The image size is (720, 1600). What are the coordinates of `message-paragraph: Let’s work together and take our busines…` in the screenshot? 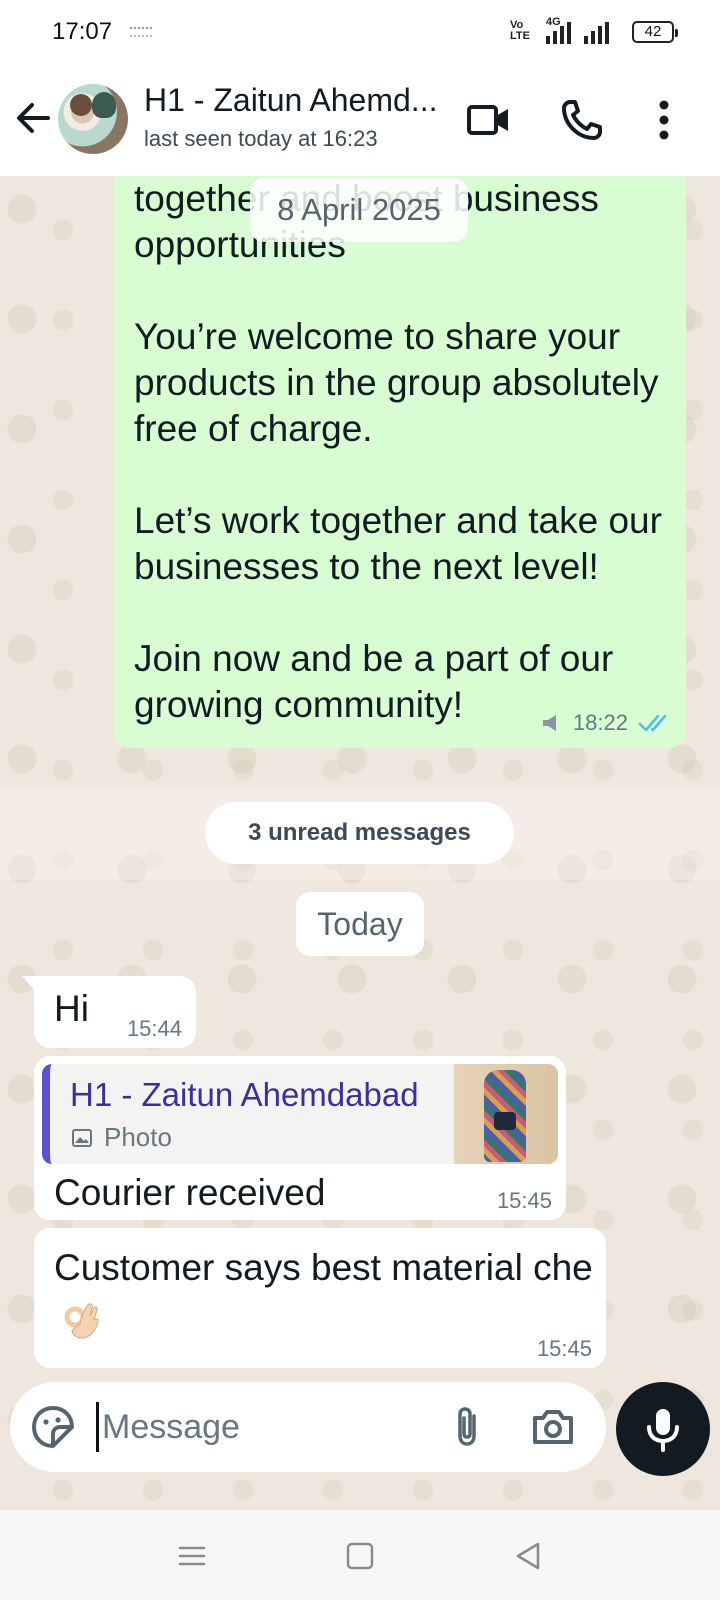 It's located at (398, 543).